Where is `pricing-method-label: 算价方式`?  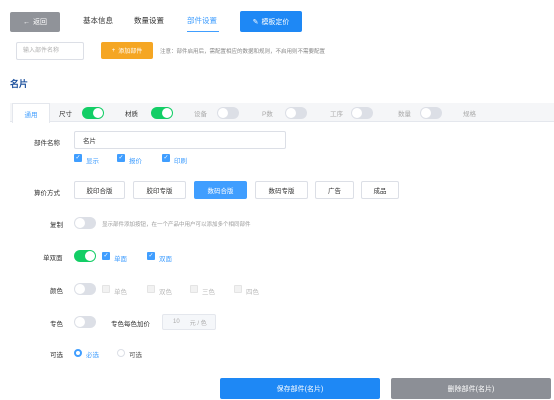 pricing-method-label: 算价方式 is located at coordinates (47, 193).